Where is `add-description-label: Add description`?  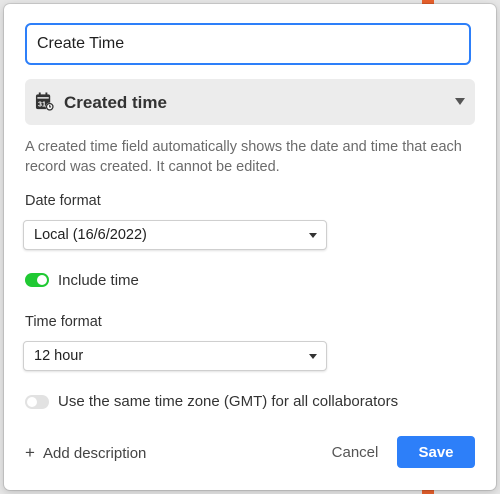 add-description-label: Add description is located at coordinates (95, 453).